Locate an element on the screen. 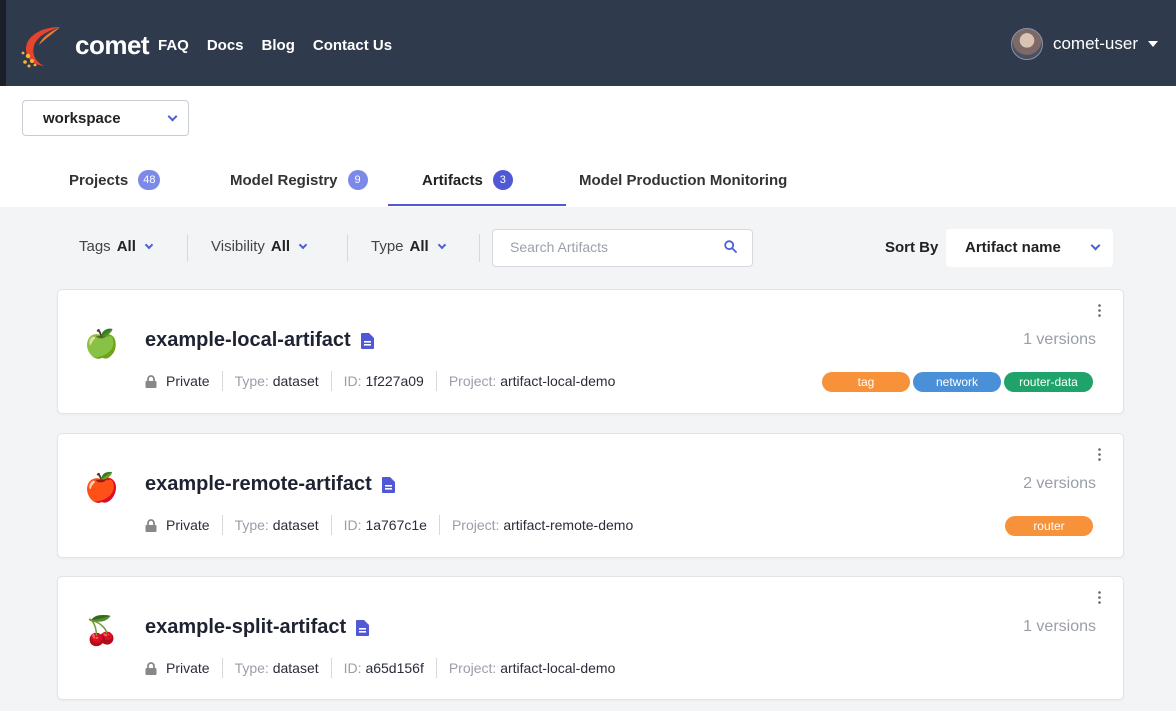 This screenshot has height=711, width=1176. sort-by-label: Sort By is located at coordinates (912, 247).